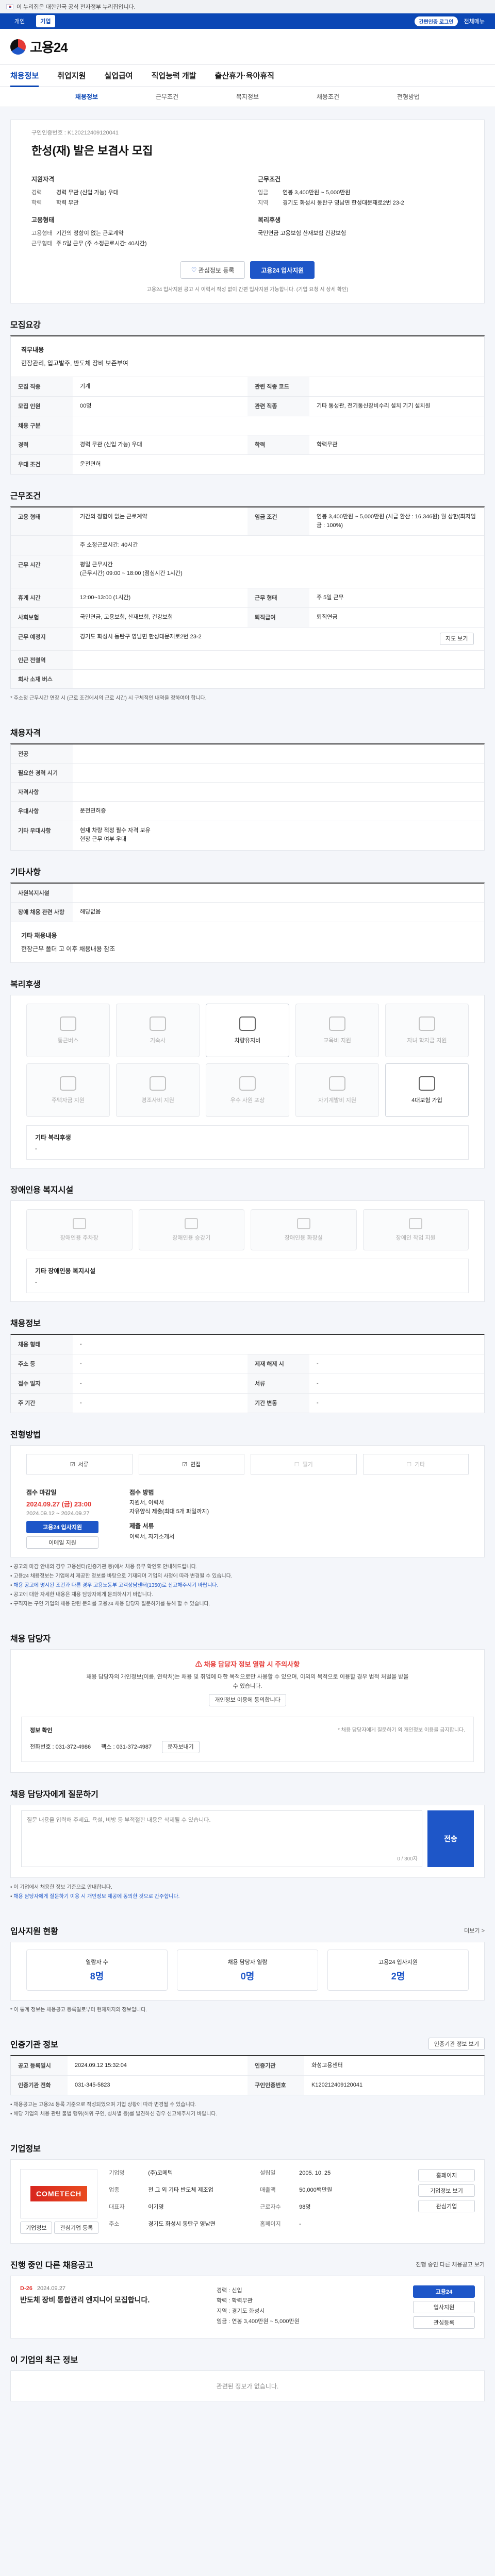  I want to click on row-value, so click(396, 386).